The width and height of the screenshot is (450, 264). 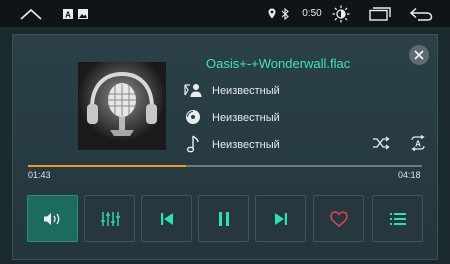 I want to click on volume-icon, so click(x=51, y=218).